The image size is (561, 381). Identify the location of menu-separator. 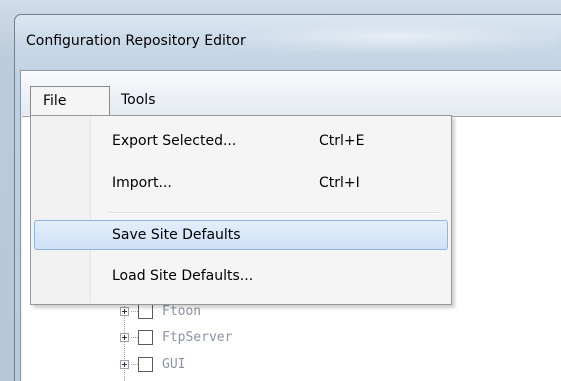
(274, 213).